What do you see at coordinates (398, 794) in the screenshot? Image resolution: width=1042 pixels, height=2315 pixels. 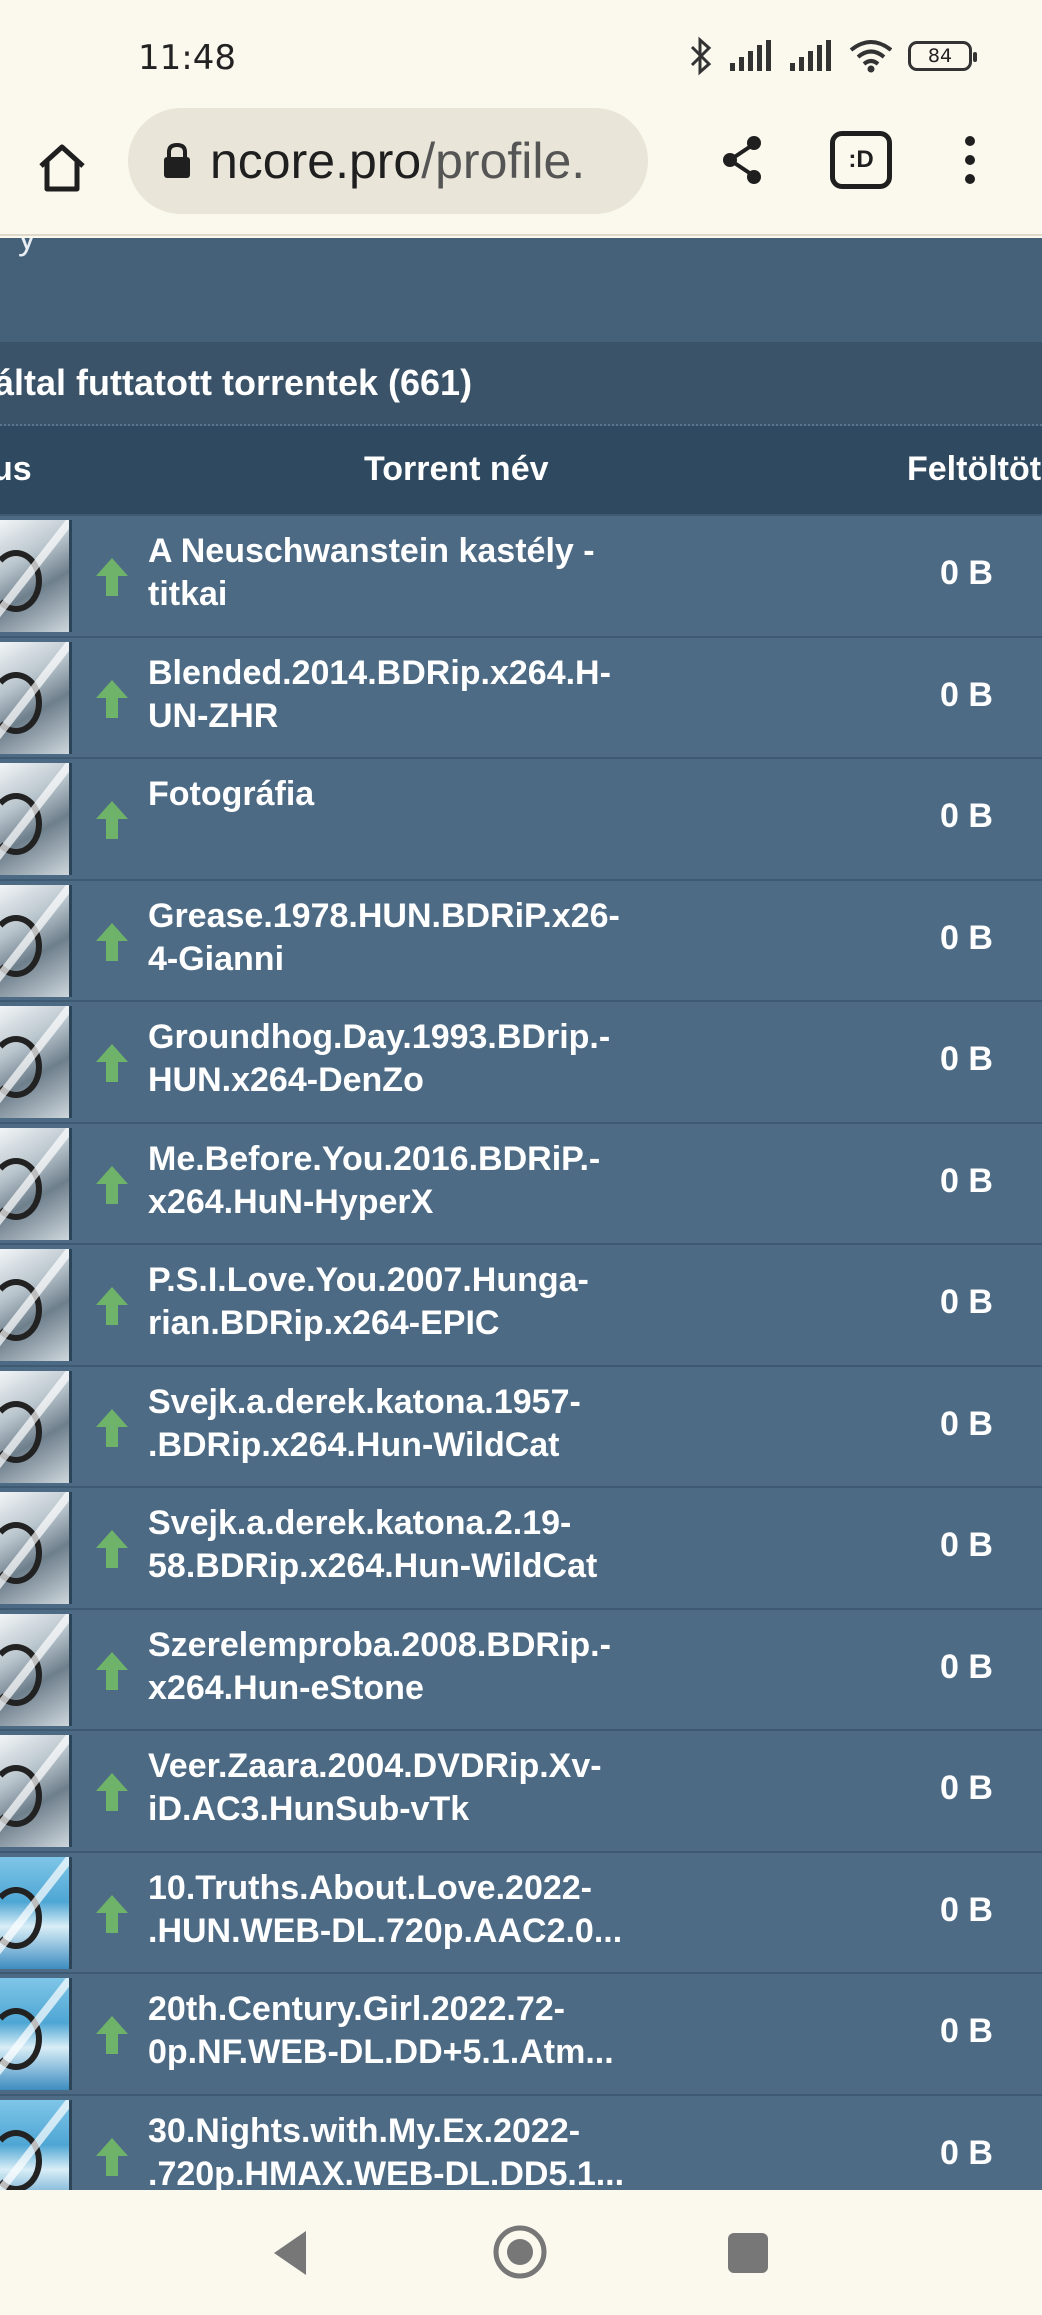 I see `torrent-name-link: Fotográfia` at bounding box center [398, 794].